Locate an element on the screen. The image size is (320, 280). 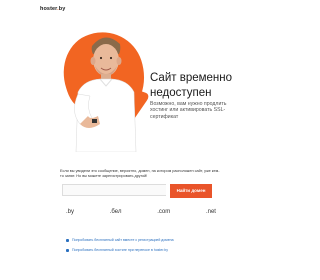
find-domain-button: Найти домен is located at coordinates (191, 191).